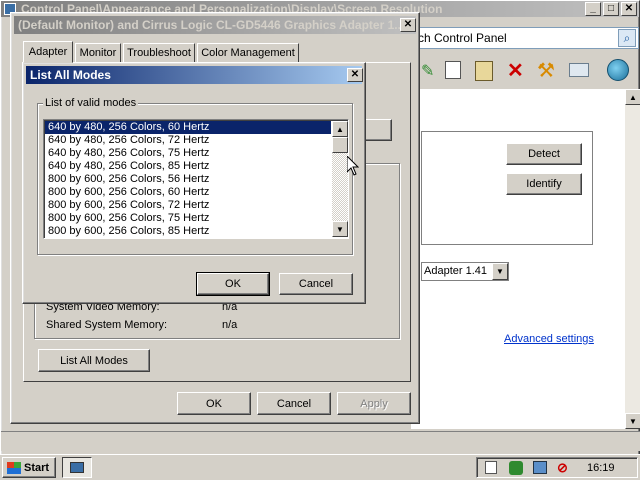 The height and width of the screenshot is (480, 640). What do you see at coordinates (611, 9) in the screenshot?
I see `maximize-button: □` at bounding box center [611, 9].